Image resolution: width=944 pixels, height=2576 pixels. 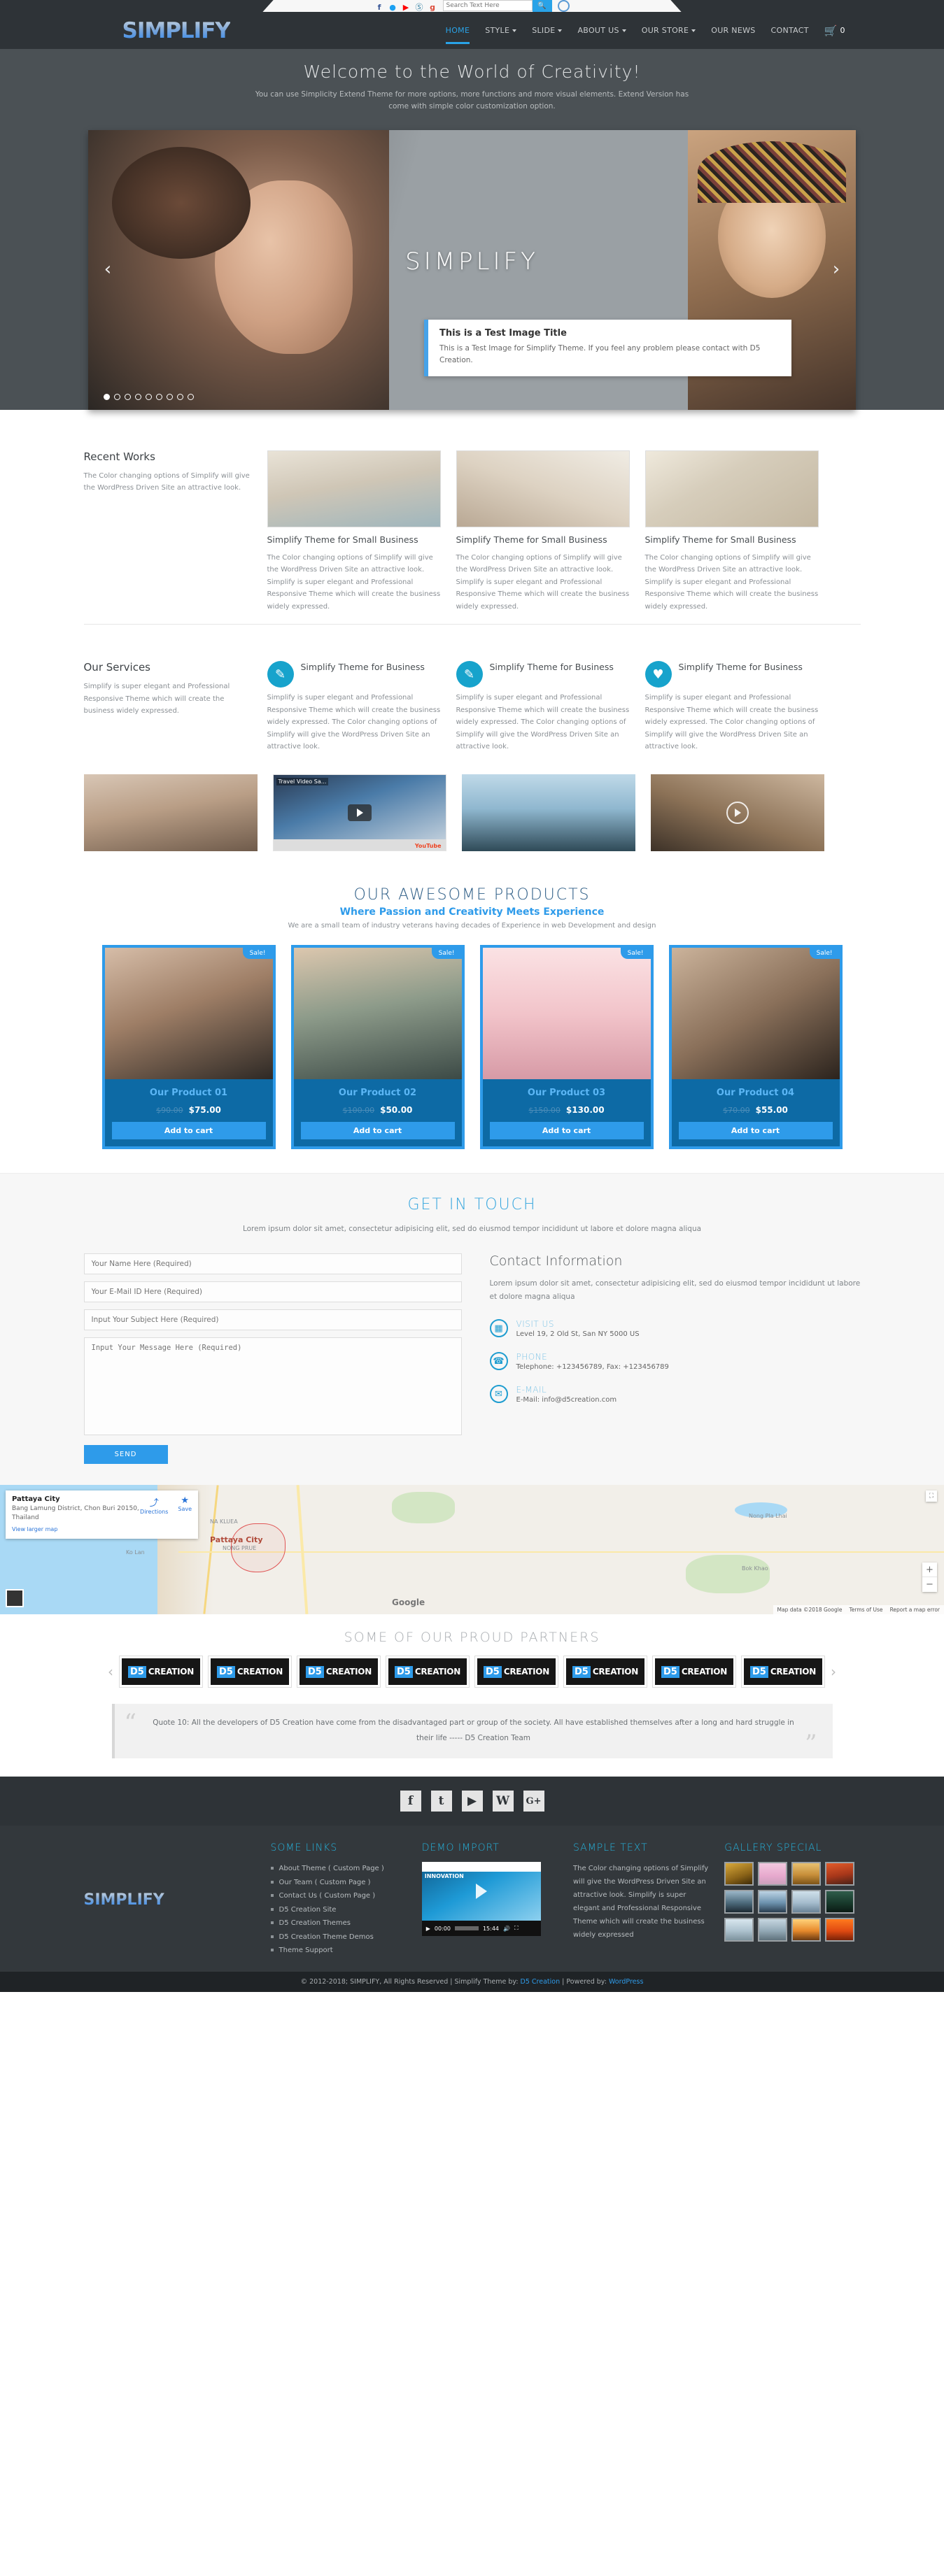 I want to click on google-plus-icon: g, so click(x=433, y=7).